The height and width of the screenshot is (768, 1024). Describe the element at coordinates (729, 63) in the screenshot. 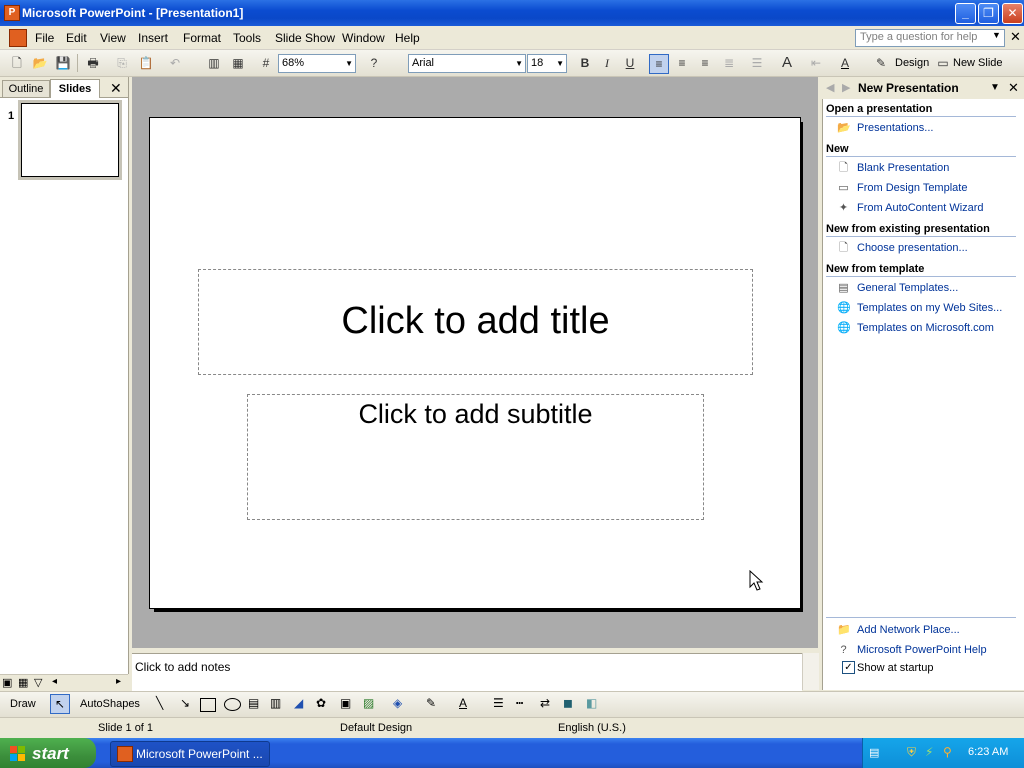

I see `justify-icon: ≣` at that location.